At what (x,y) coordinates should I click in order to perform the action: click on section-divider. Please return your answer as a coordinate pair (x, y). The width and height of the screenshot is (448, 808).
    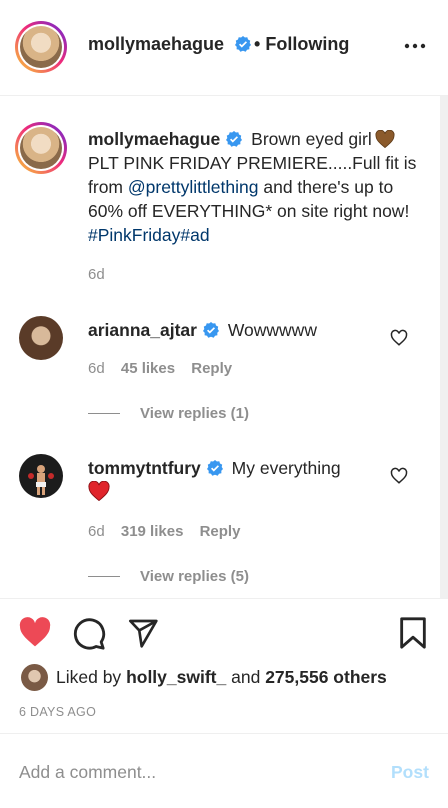
    Looking at the image, I should click on (224, 598).